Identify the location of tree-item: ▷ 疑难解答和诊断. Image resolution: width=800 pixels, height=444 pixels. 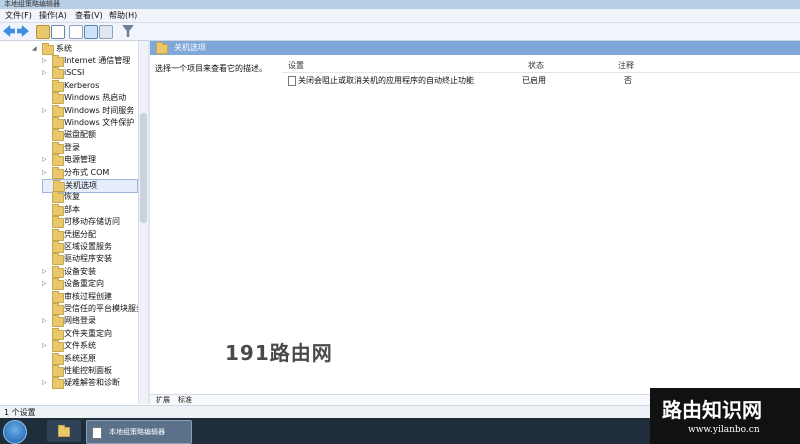
(89, 383).